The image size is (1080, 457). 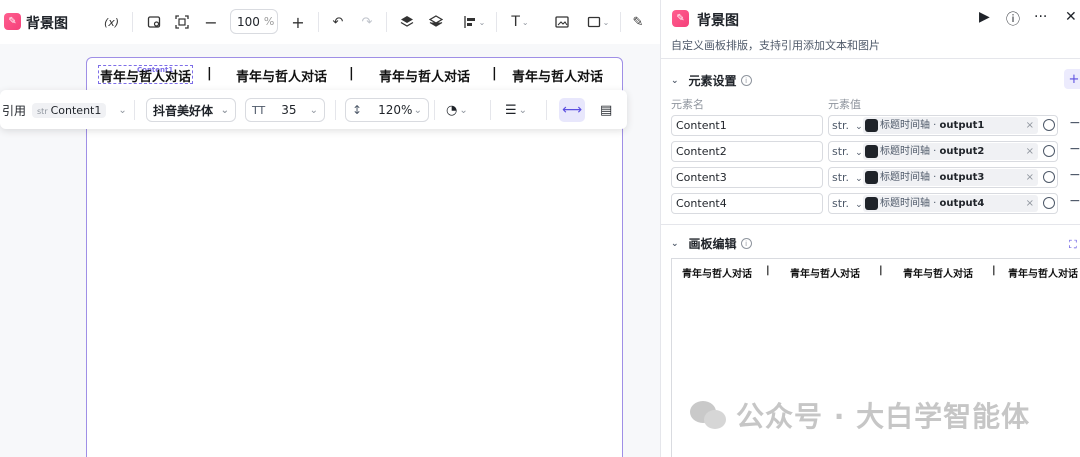 What do you see at coordinates (182, 22) in the screenshot?
I see `fit-screen-icon` at bounding box center [182, 22].